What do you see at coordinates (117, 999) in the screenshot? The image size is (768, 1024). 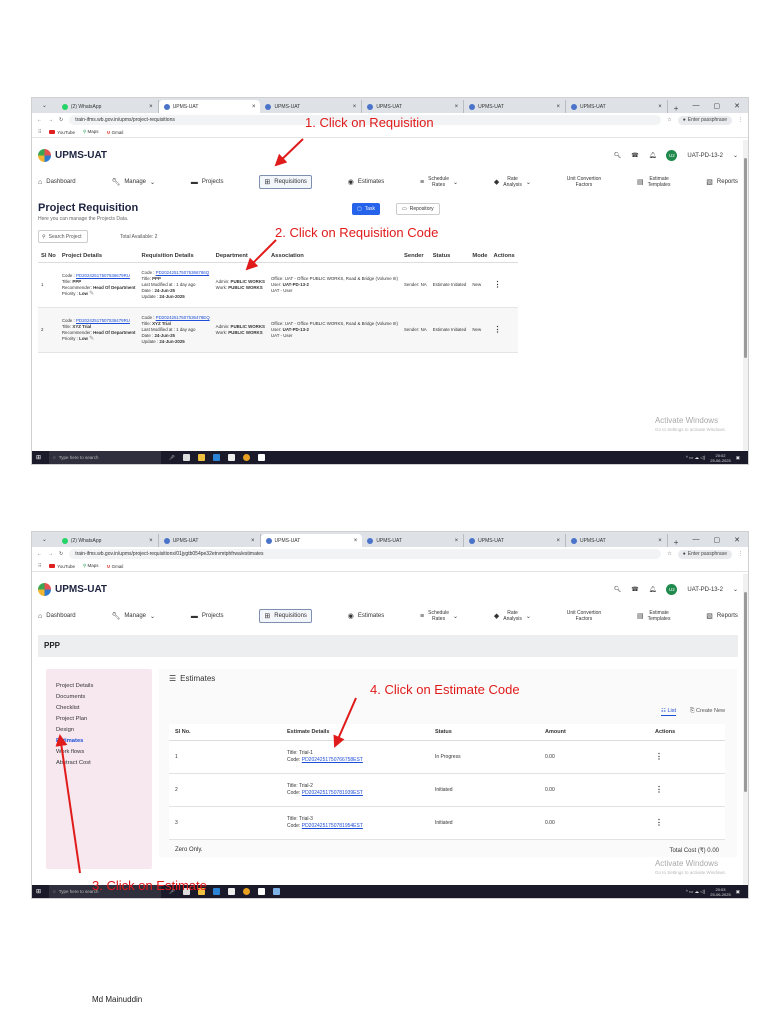 I see `author-name: Md Mainuddin` at bounding box center [117, 999].